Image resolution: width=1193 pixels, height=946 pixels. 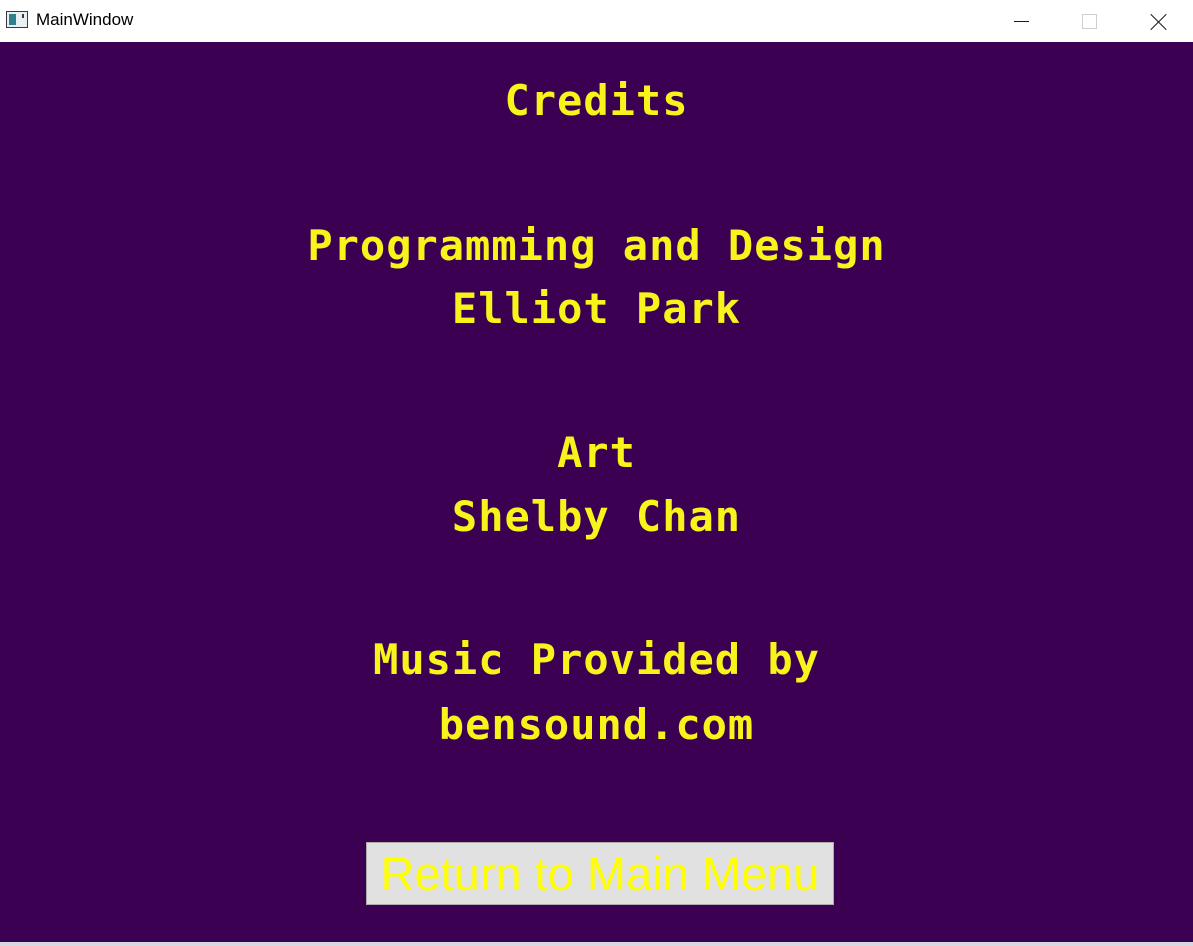 I want to click on minimize-icon, so click(x=1021, y=21).